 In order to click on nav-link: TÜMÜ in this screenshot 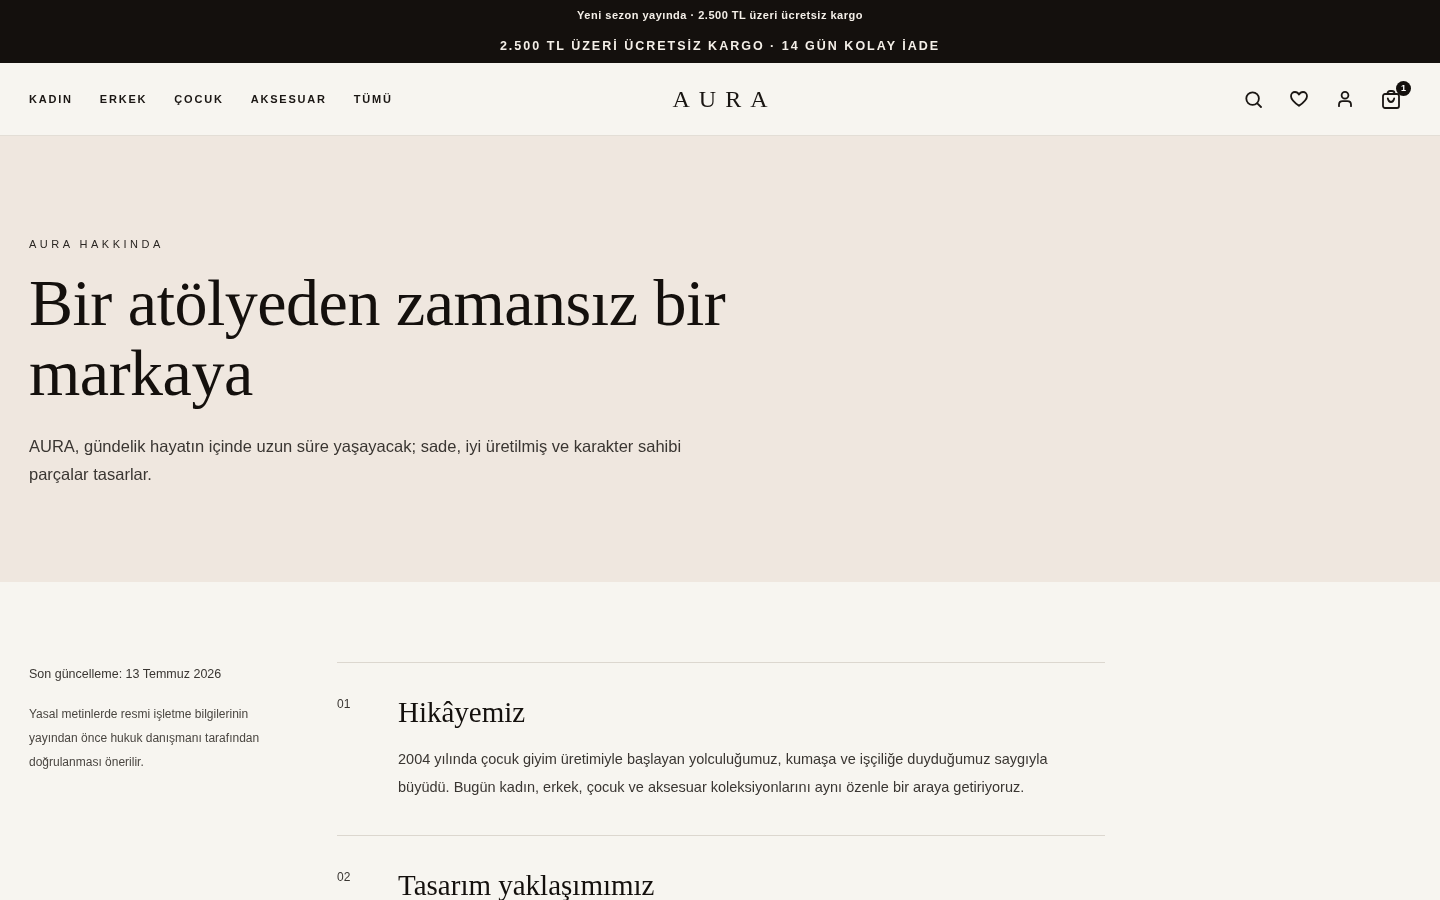, I will do `click(373, 99)`.